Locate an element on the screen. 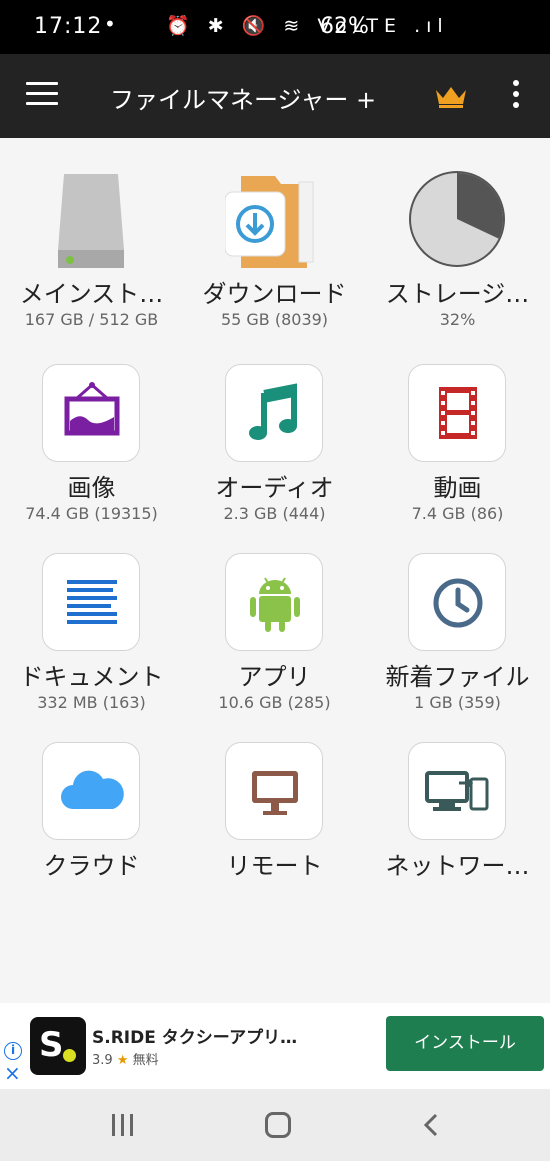 This screenshot has height=1161, width=550. cloud-icon is located at coordinates (91, 791).